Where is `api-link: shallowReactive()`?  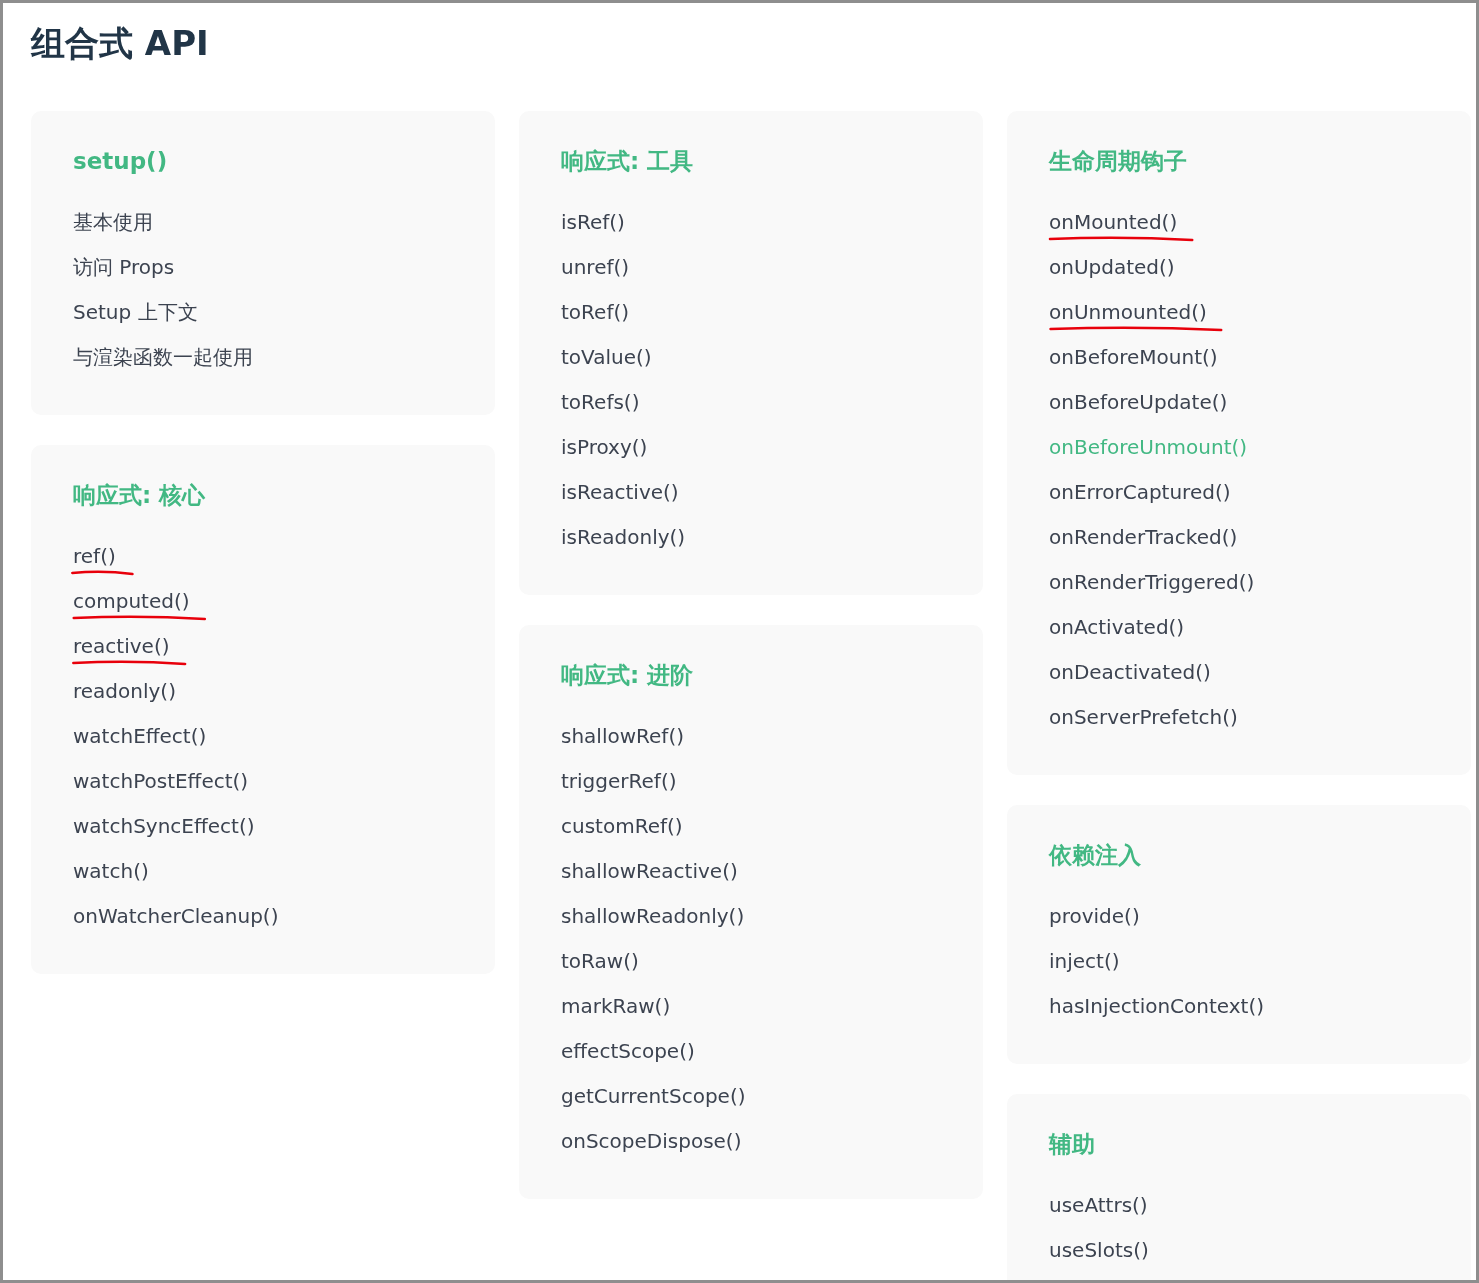 api-link: shallowReactive() is located at coordinates (649, 871).